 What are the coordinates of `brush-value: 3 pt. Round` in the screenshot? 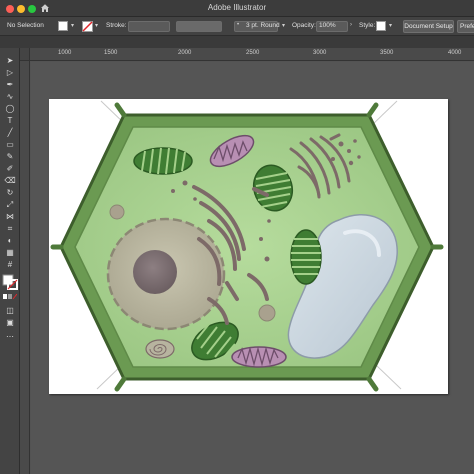 It's located at (263, 25).